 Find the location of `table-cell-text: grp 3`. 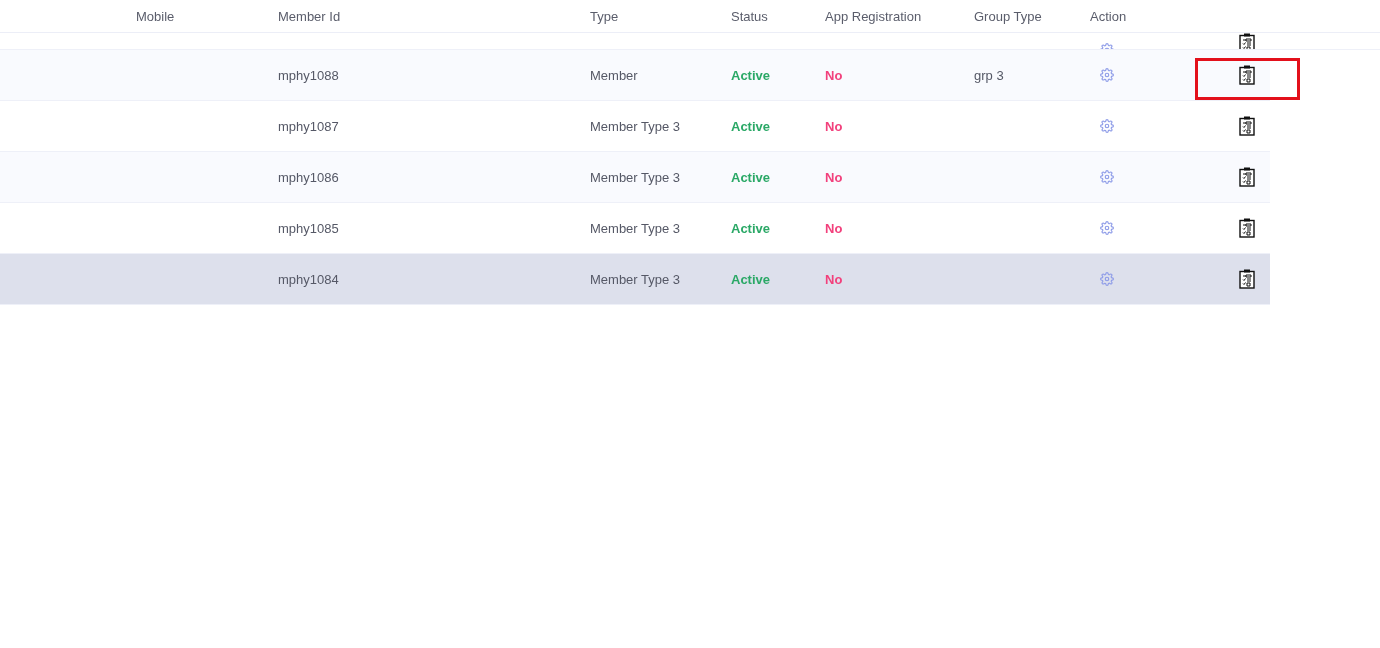

table-cell-text: grp 3 is located at coordinates (989, 75).